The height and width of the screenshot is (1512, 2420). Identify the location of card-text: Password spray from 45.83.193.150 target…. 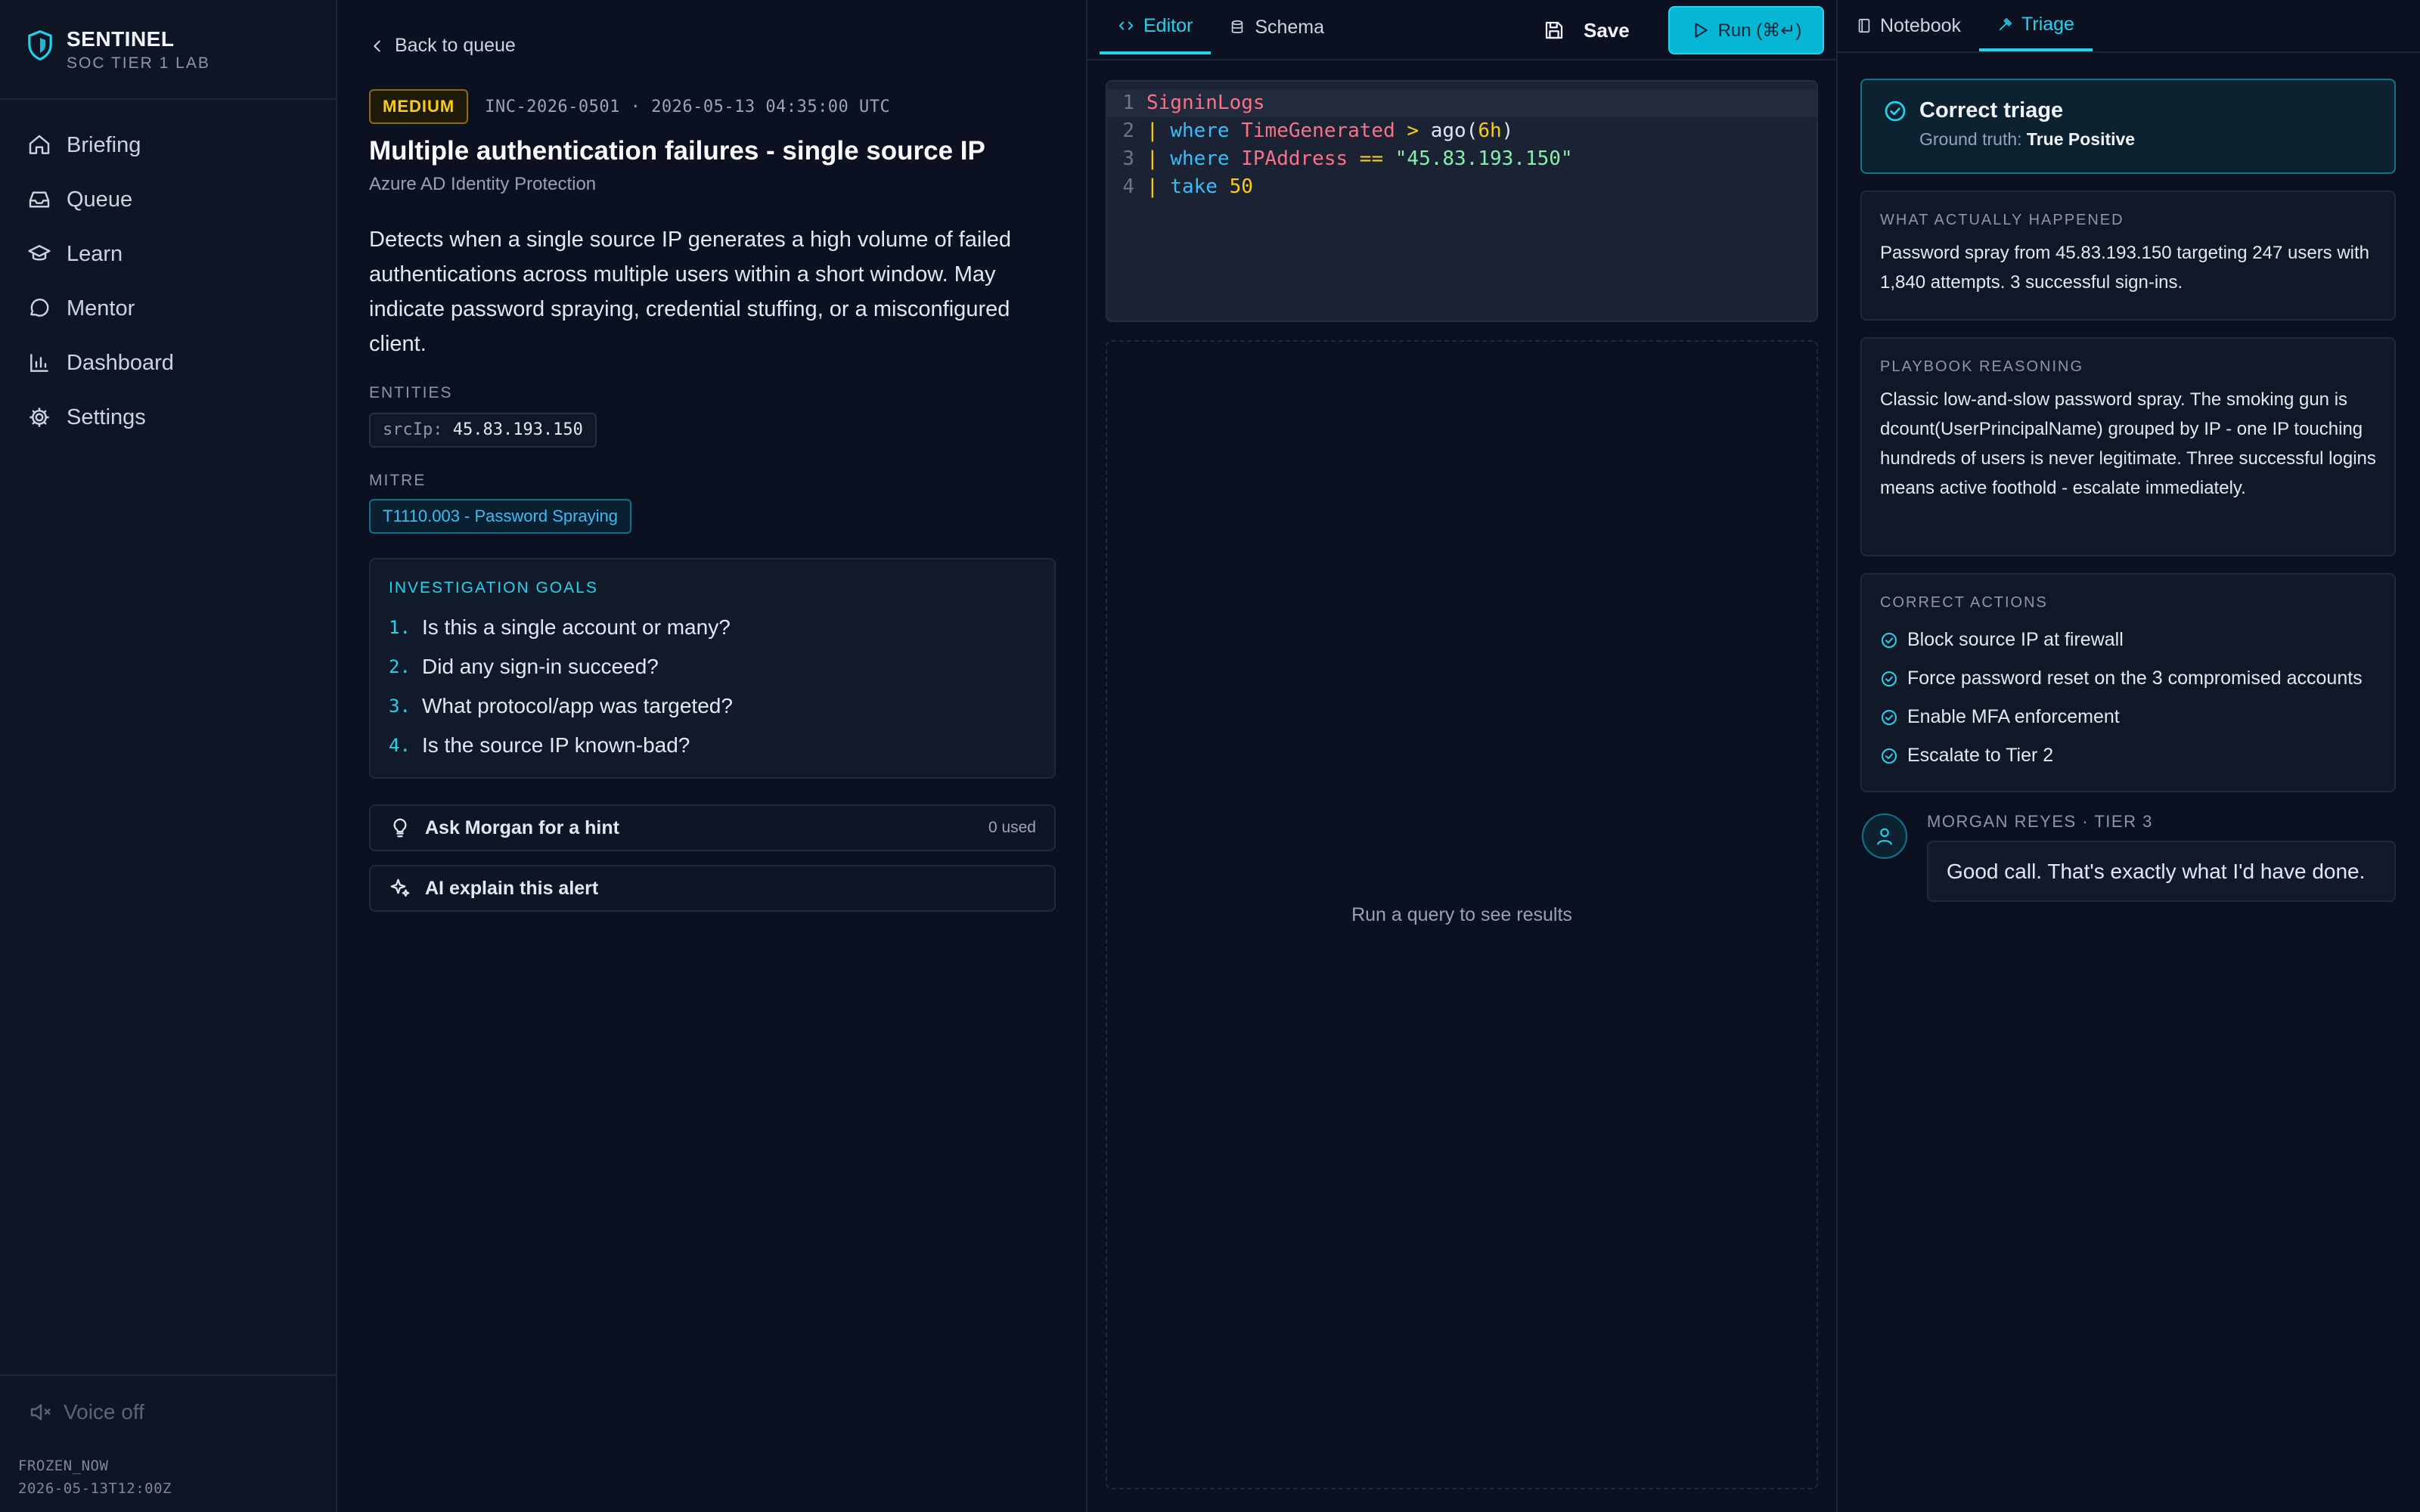
(2125, 268).